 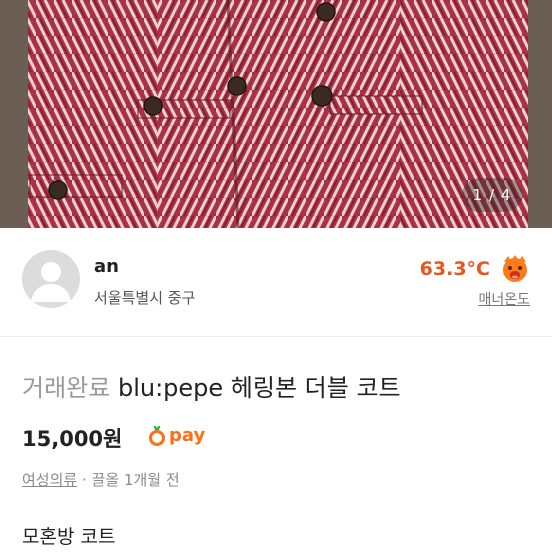 I want to click on product-price: 15,000원, so click(x=72, y=439).